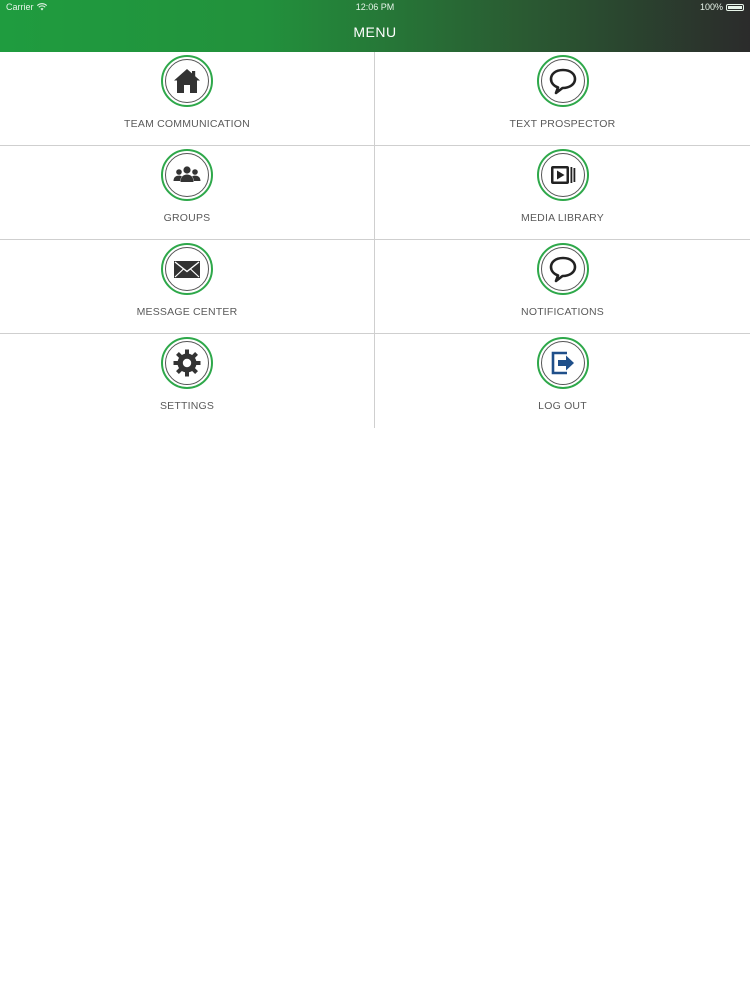 This screenshot has width=750, height=1000. What do you see at coordinates (562, 218) in the screenshot?
I see `menu-item-label: MEDIA LIBRARY` at bounding box center [562, 218].